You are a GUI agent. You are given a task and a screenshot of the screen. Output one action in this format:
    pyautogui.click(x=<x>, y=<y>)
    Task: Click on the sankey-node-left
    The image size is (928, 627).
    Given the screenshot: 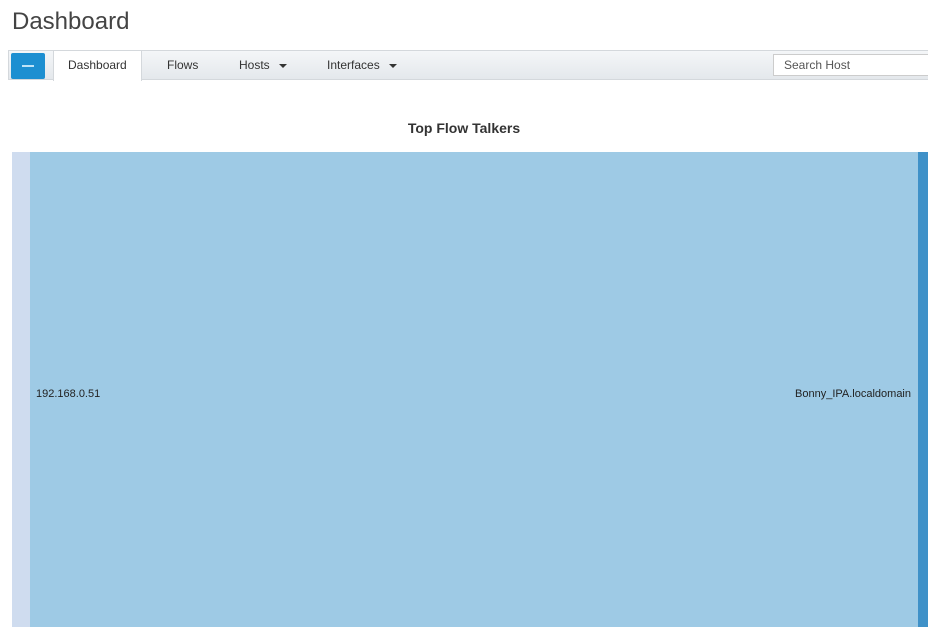 What is the action you would take?
    pyautogui.click(x=21, y=389)
    